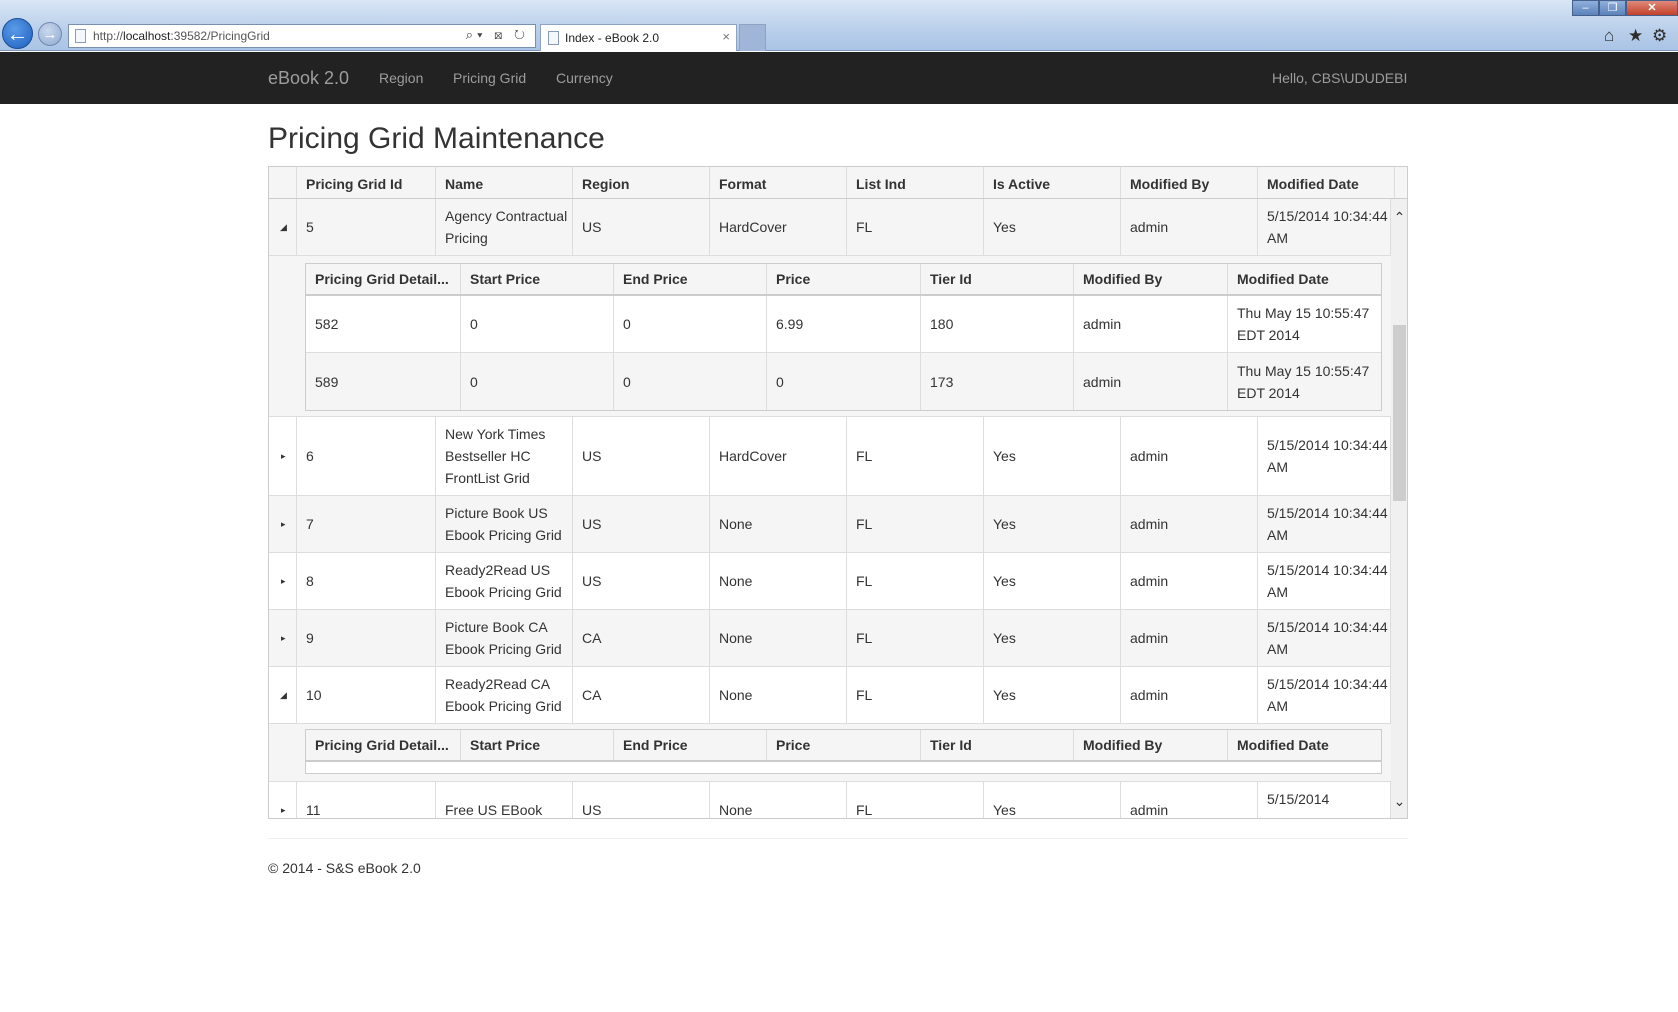 The height and width of the screenshot is (1012, 1678). What do you see at coordinates (1652, 8) in the screenshot?
I see `close-window-button: ✕` at bounding box center [1652, 8].